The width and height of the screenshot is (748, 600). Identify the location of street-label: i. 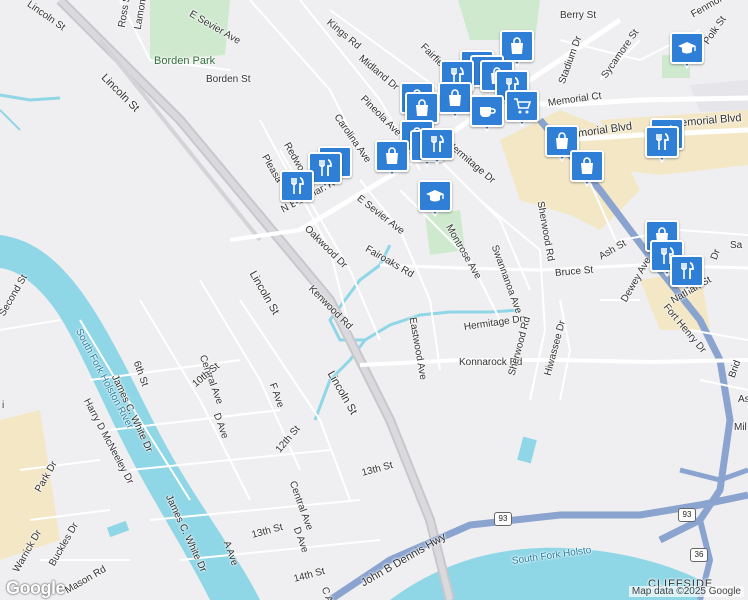
(3, 405).